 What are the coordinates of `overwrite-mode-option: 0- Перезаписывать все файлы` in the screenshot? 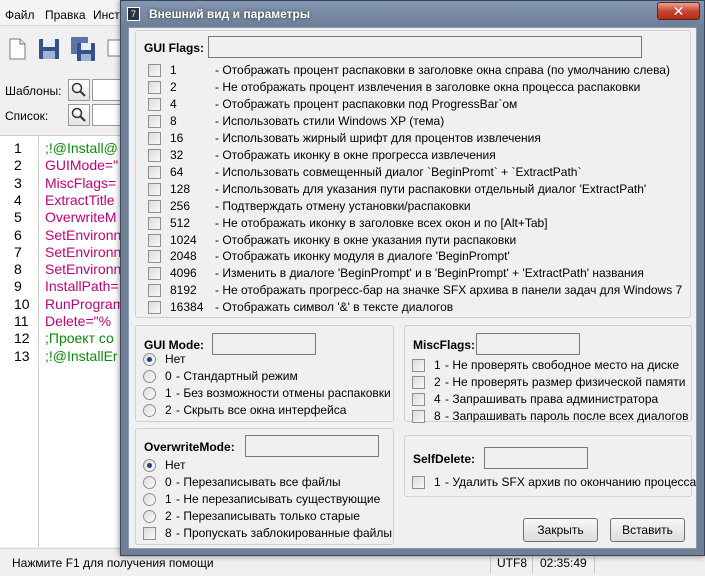 It's located at (265, 482).